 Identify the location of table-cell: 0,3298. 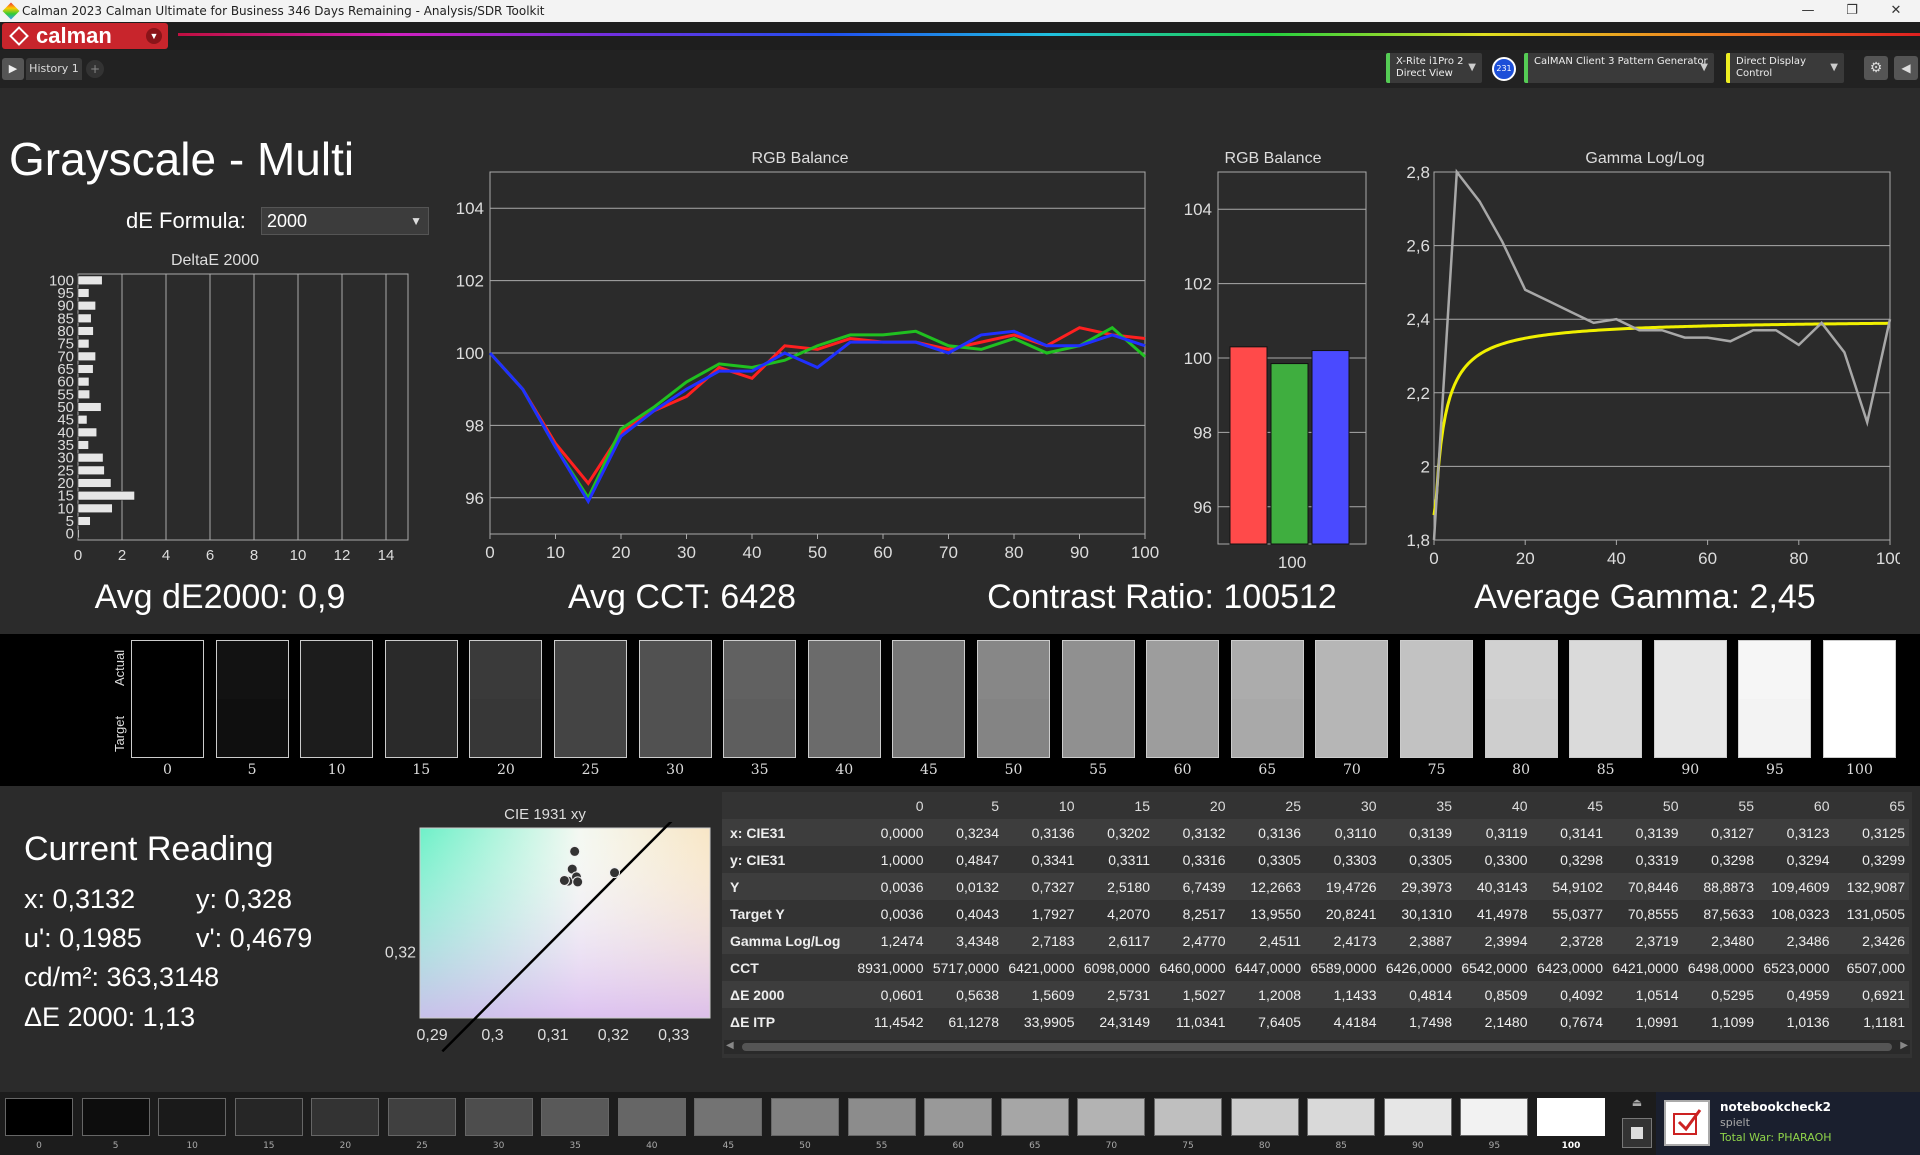
(1581, 859).